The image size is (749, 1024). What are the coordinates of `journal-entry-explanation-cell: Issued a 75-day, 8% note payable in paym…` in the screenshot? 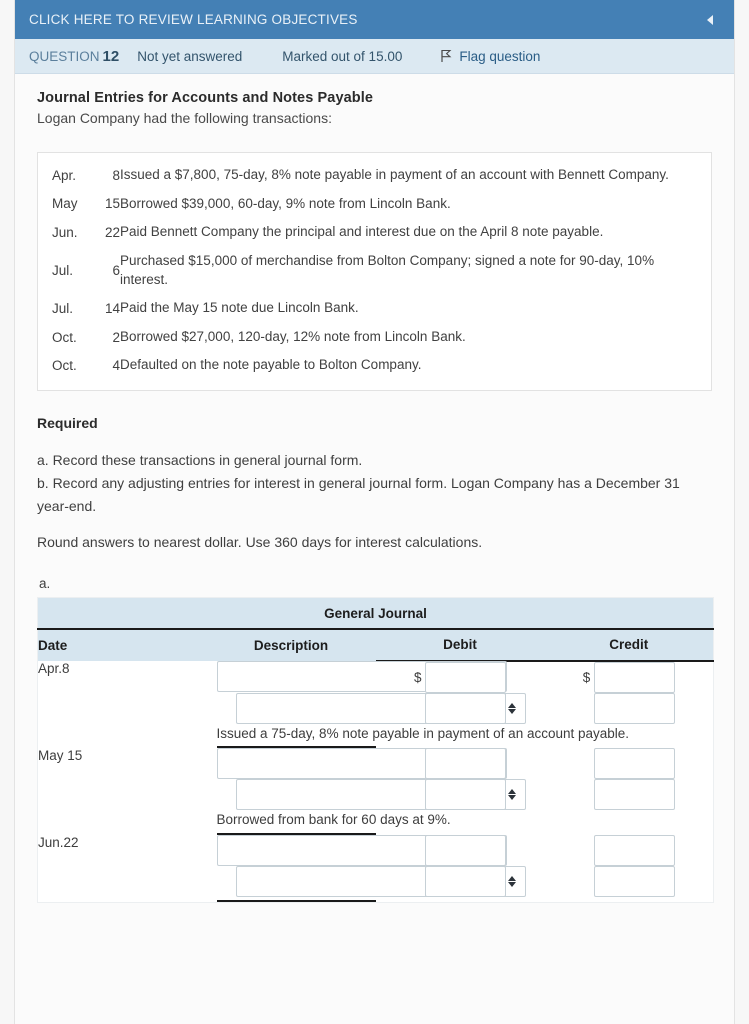 It's located at (418, 736).